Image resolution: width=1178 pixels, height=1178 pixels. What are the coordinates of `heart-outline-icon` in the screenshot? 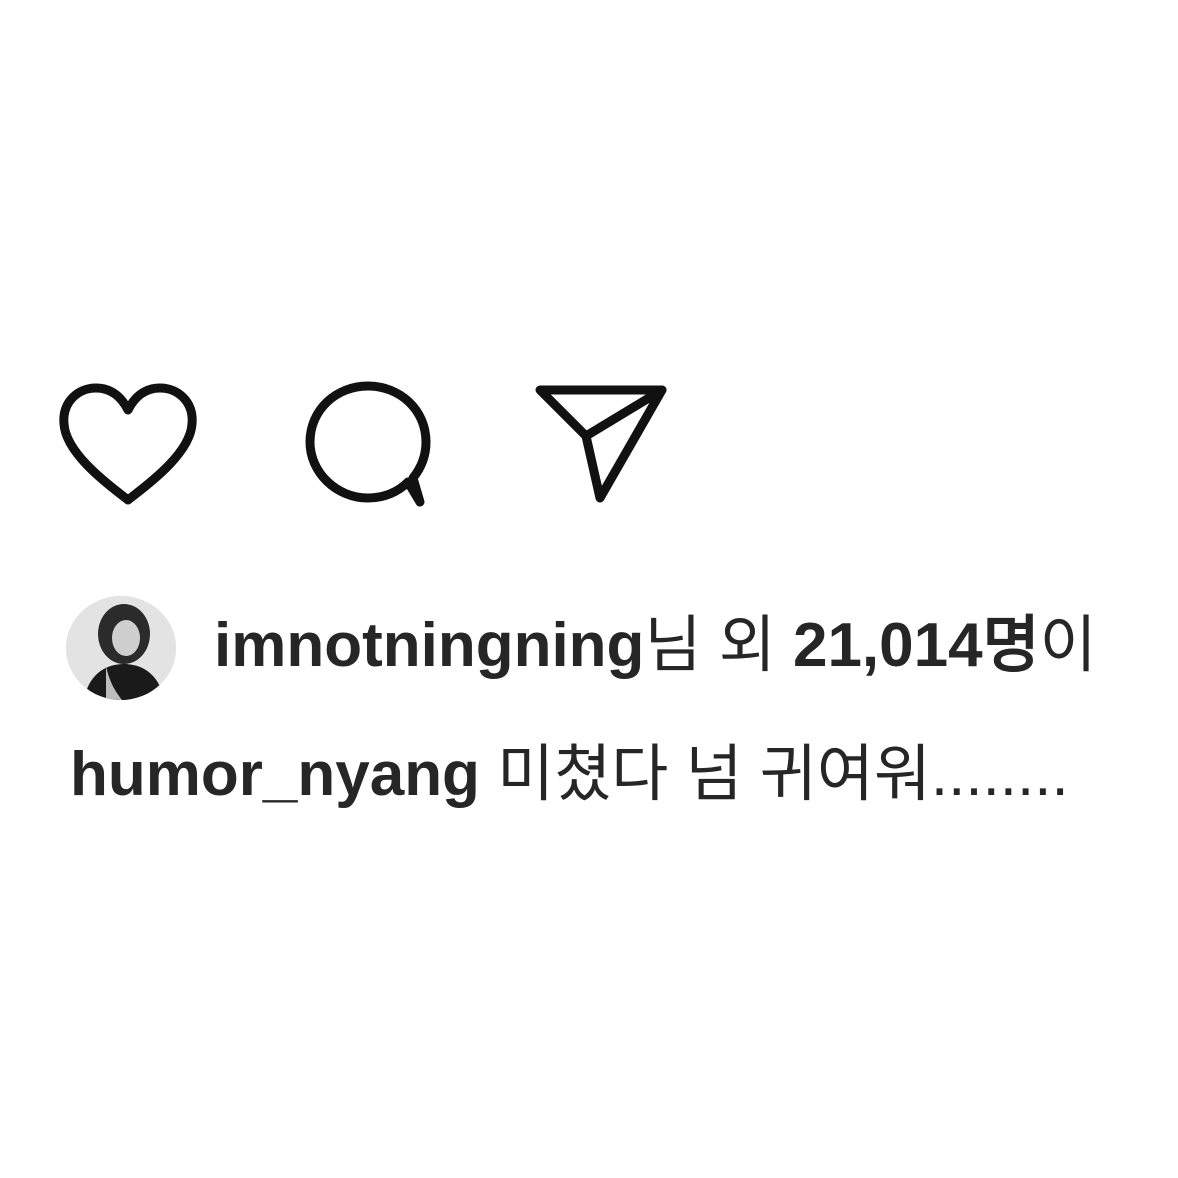 It's located at (128, 444).